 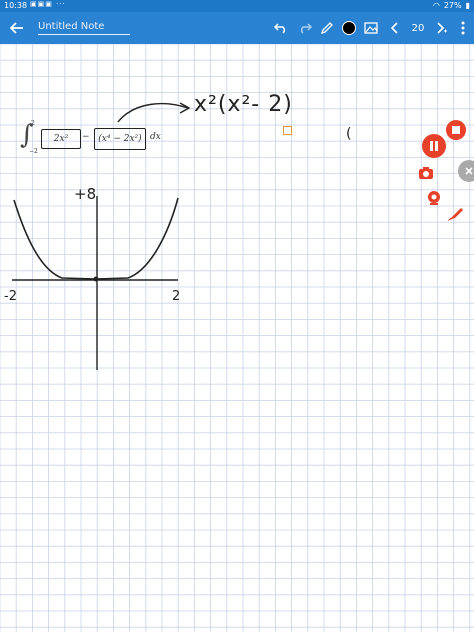 I want to click on previous-page-button, so click(x=395, y=28).